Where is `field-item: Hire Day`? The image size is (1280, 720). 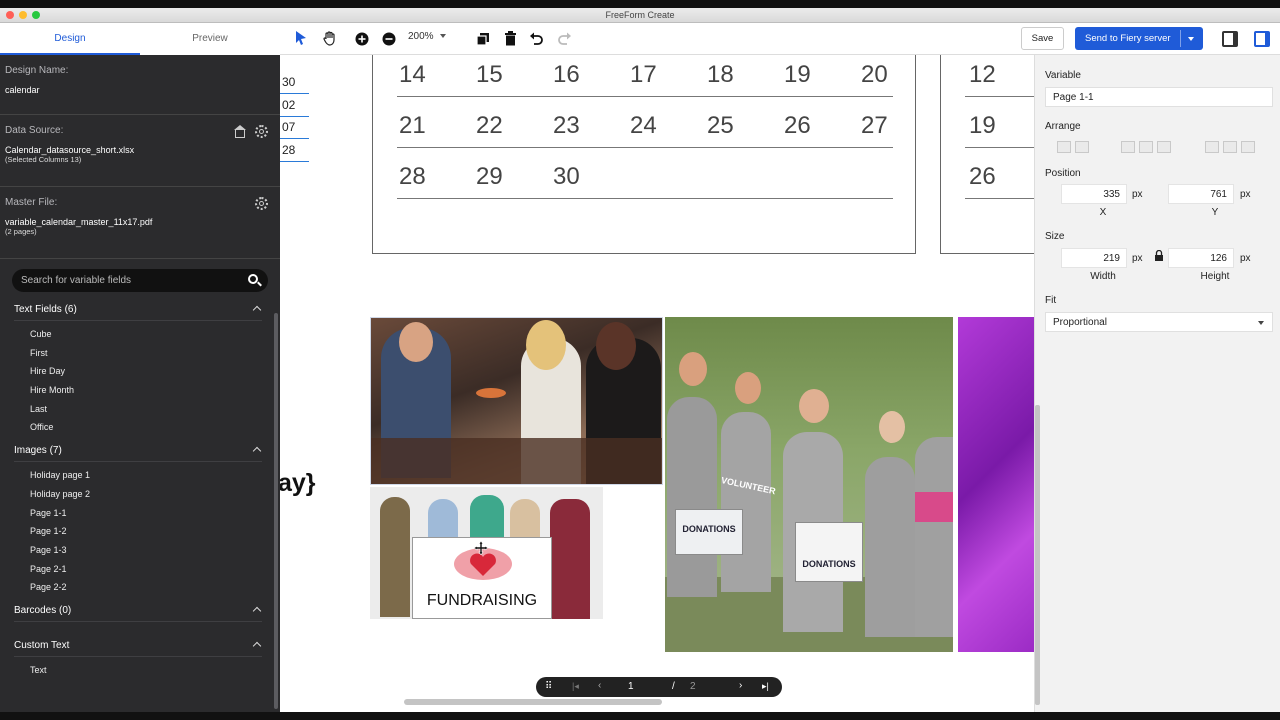
field-item: Hire Day is located at coordinates (140, 371).